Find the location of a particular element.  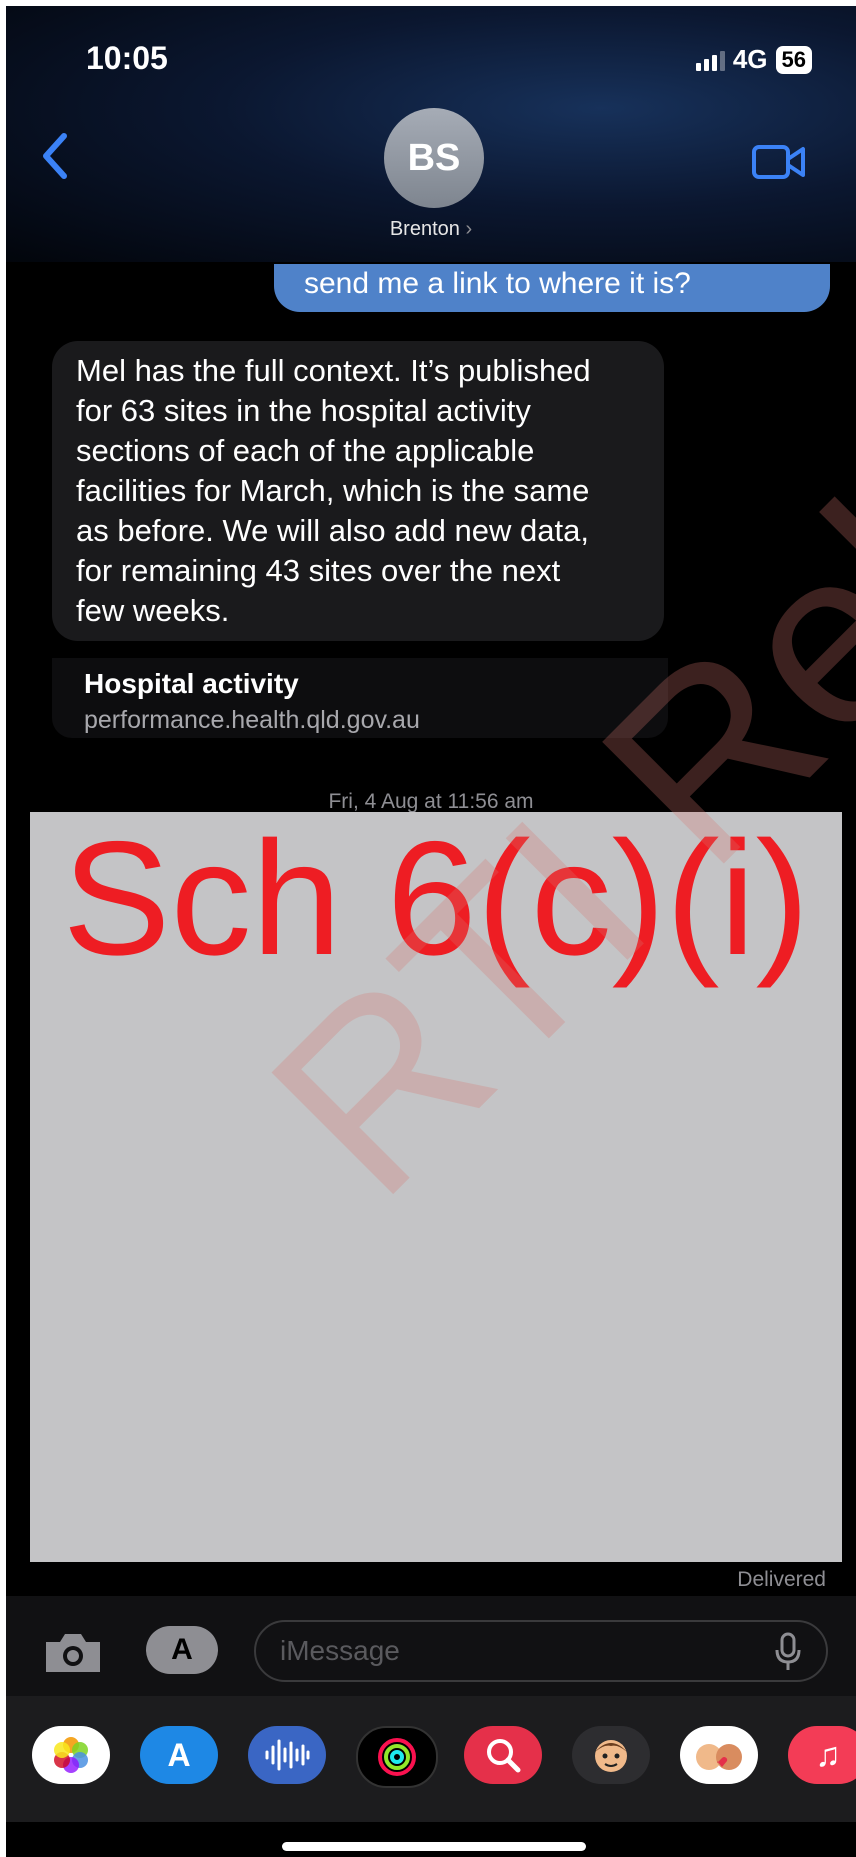

battery-icon: 56 is located at coordinates (793, 59).